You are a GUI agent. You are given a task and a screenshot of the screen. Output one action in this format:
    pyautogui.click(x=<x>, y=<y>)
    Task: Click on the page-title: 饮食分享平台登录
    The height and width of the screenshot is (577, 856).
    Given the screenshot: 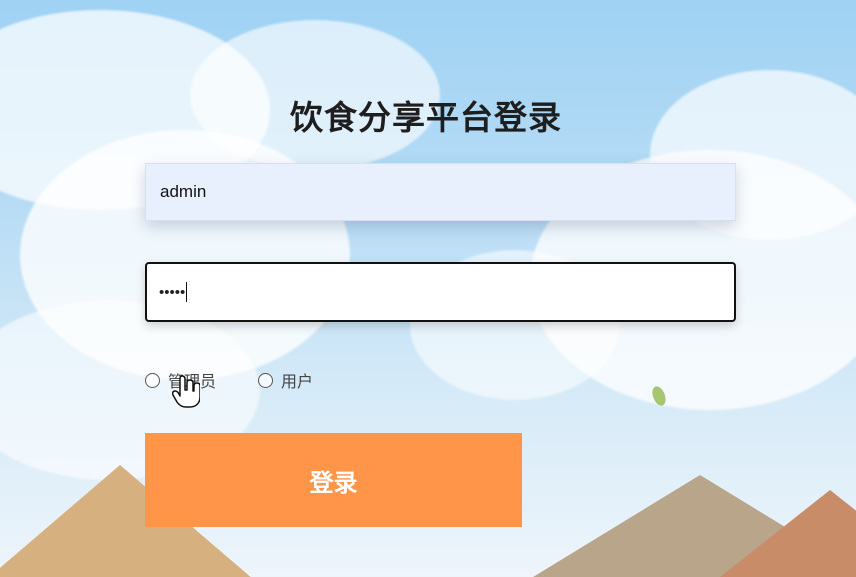 What is the action you would take?
    pyautogui.click(x=426, y=118)
    